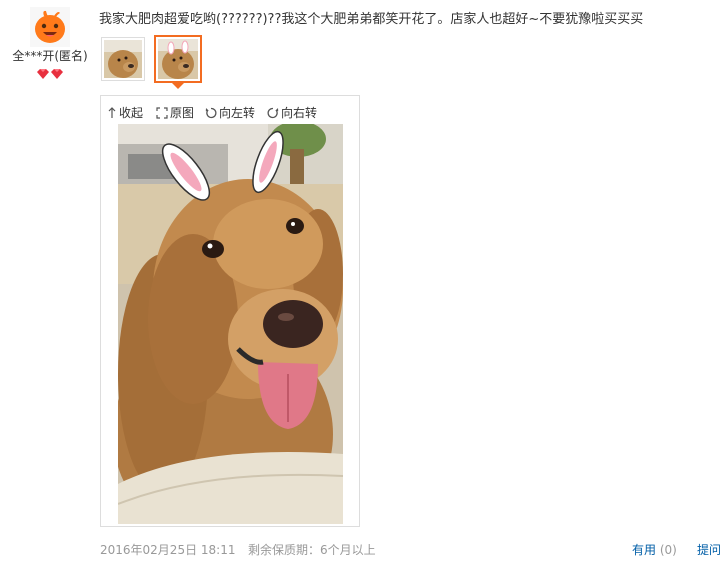 This screenshot has width=720, height=564. Describe the element at coordinates (668, 550) in the screenshot. I see `useful-count: (0)` at that location.